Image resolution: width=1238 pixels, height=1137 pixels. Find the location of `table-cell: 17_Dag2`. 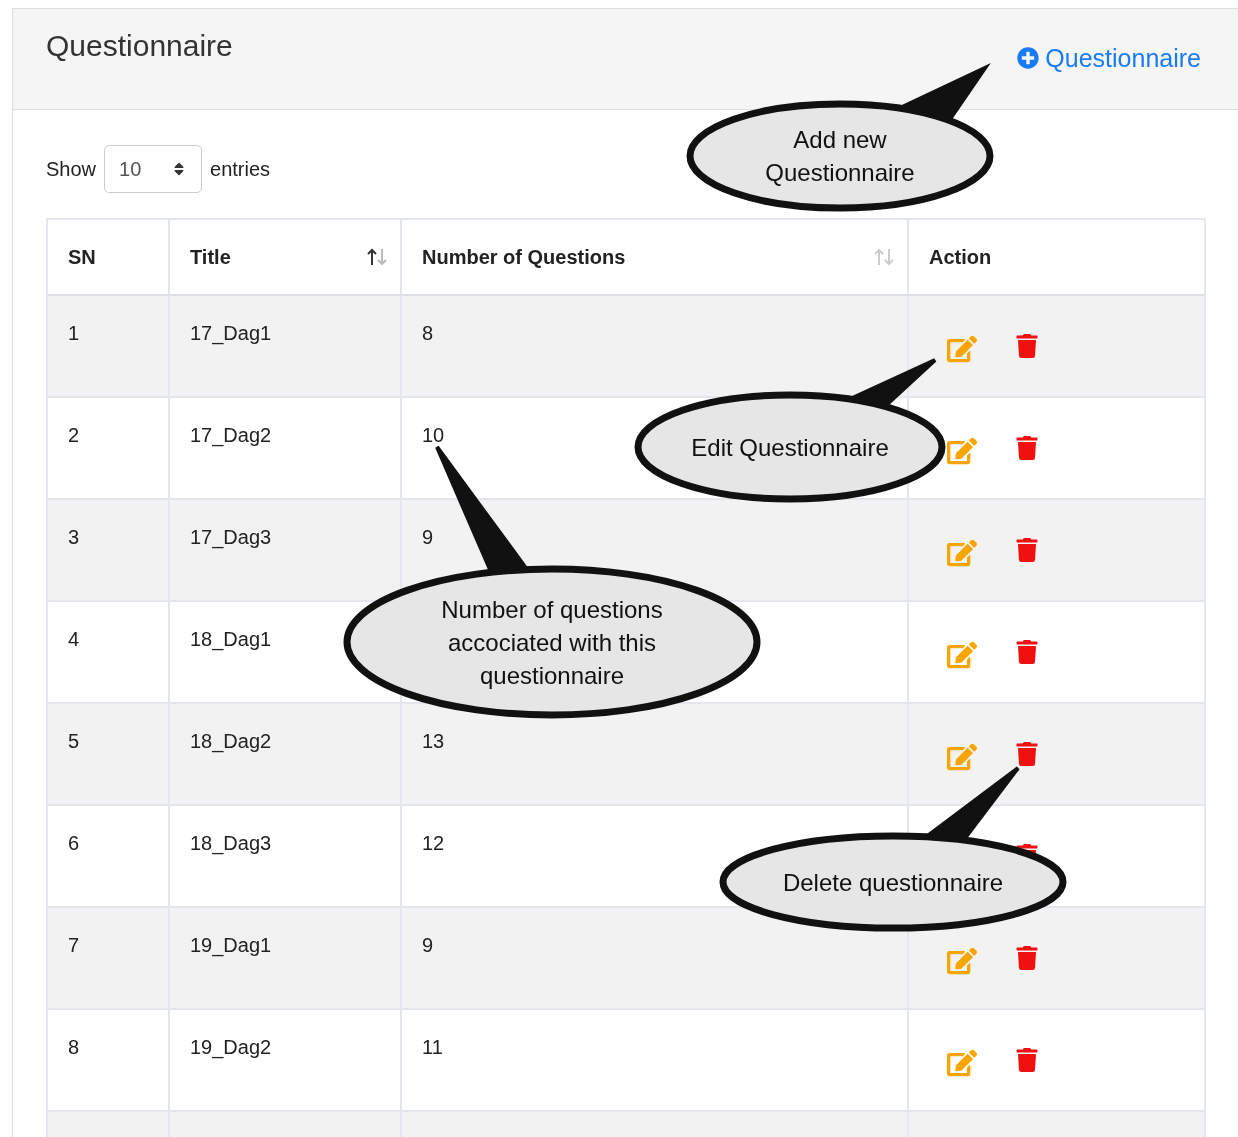

table-cell: 17_Dag2 is located at coordinates (231, 435).